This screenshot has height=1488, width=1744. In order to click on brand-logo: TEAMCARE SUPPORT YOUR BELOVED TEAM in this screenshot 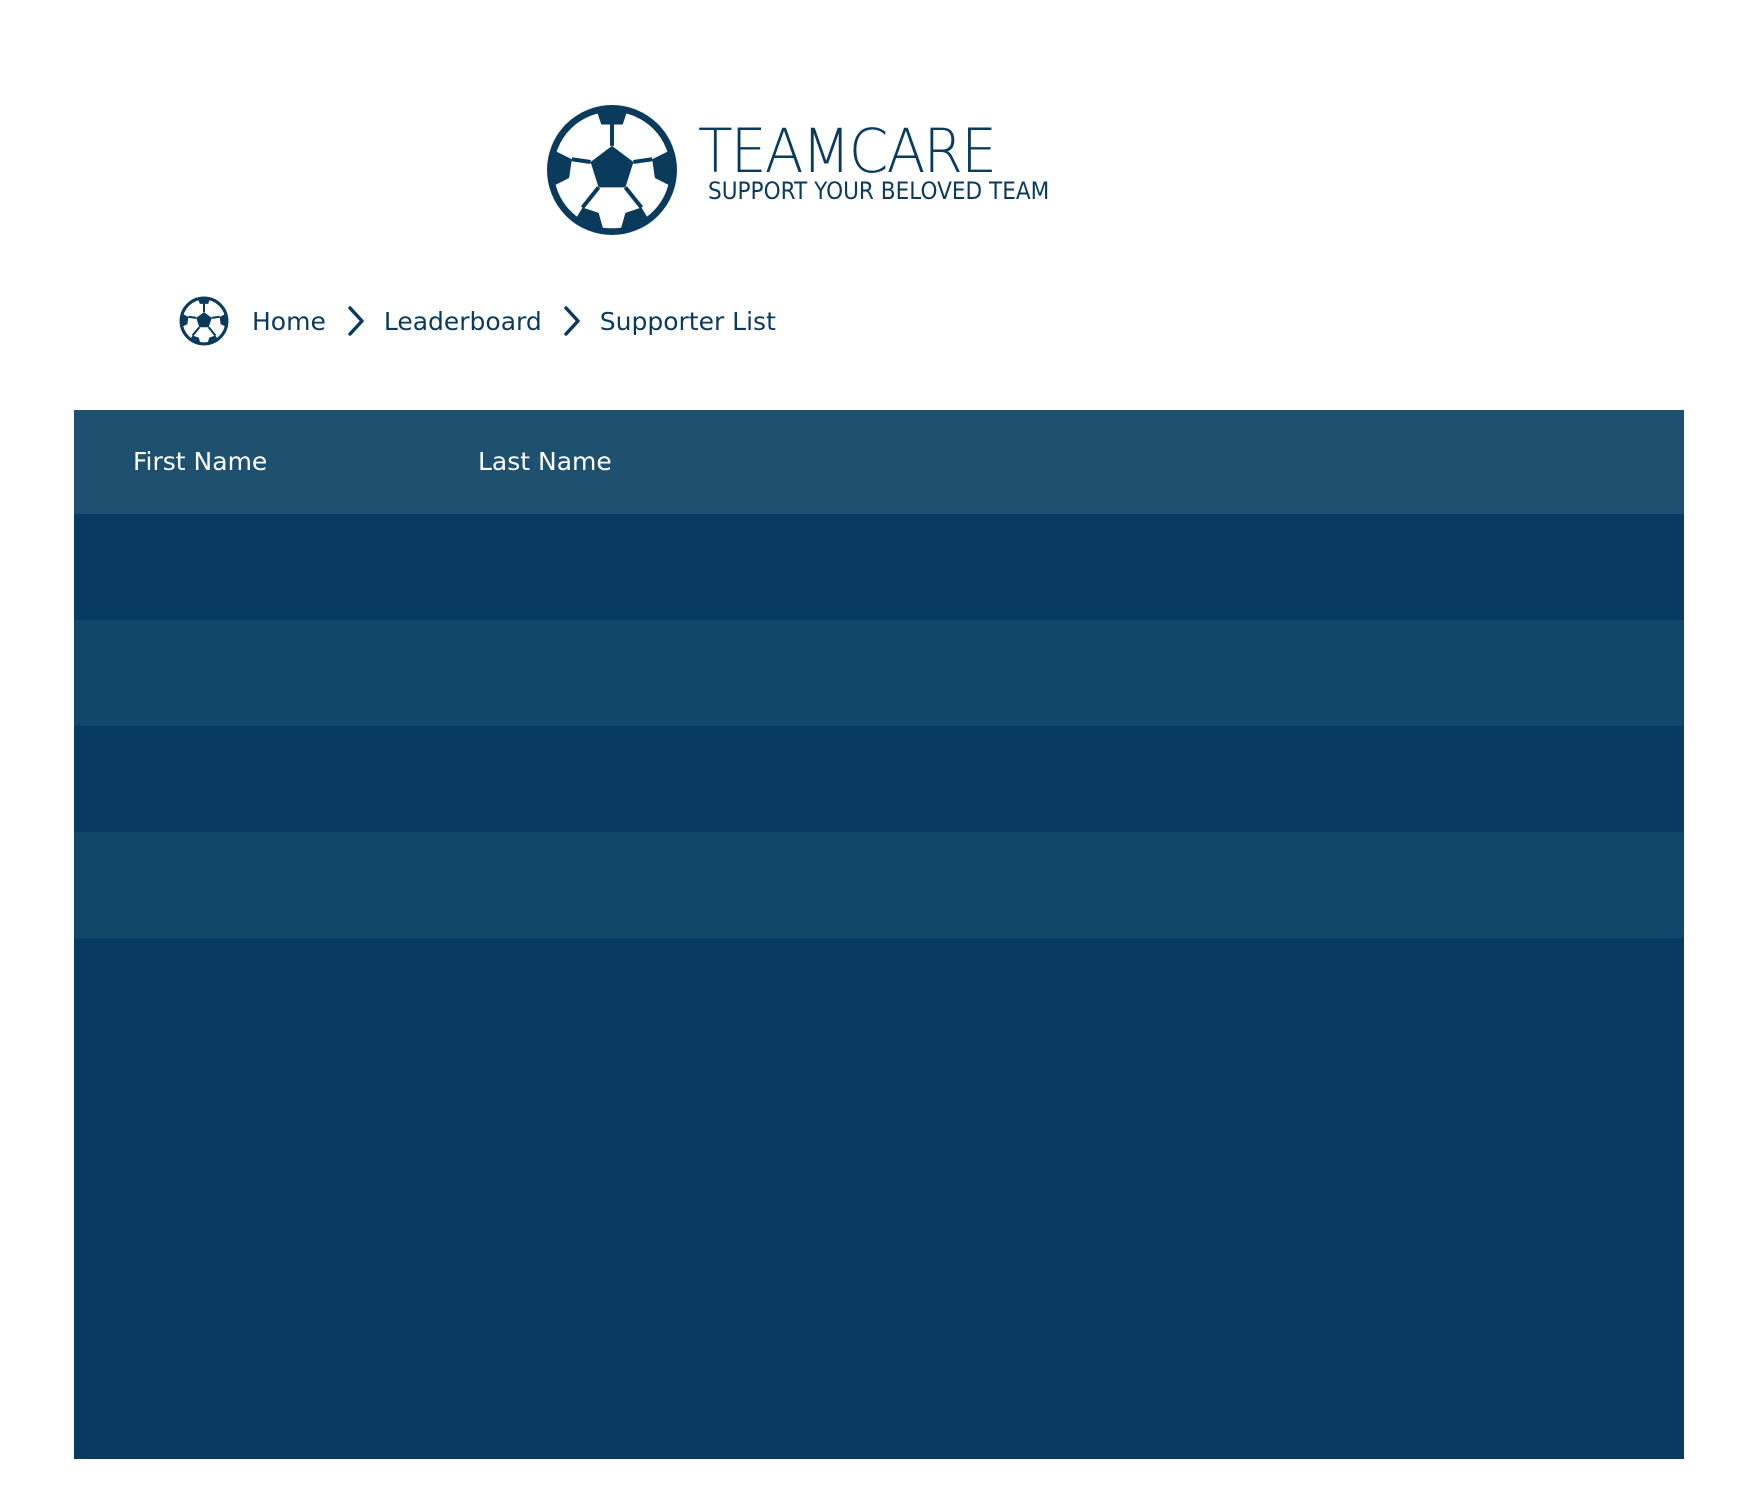, I will do `click(825, 171)`.